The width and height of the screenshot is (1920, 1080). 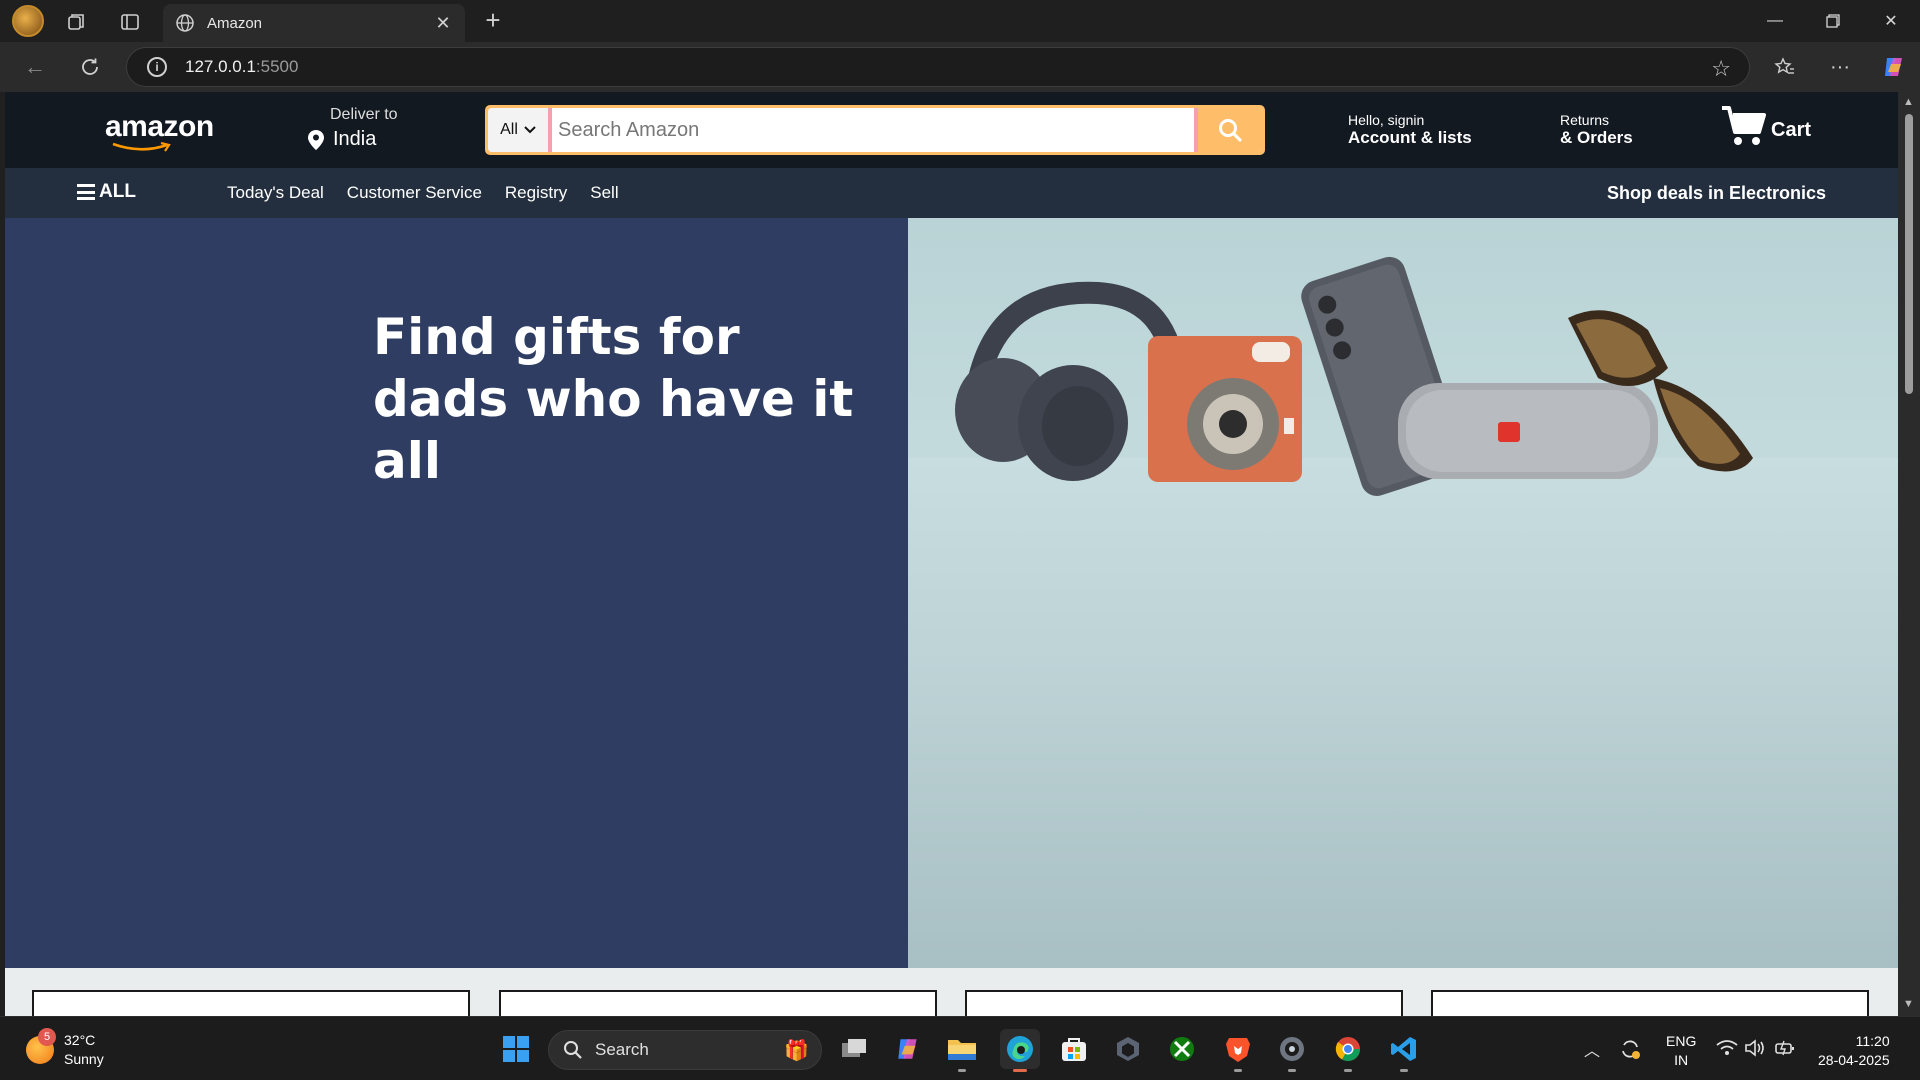 What do you see at coordinates (235, 23) in the screenshot?
I see `tab-title: Amazon` at bounding box center [235, 23].